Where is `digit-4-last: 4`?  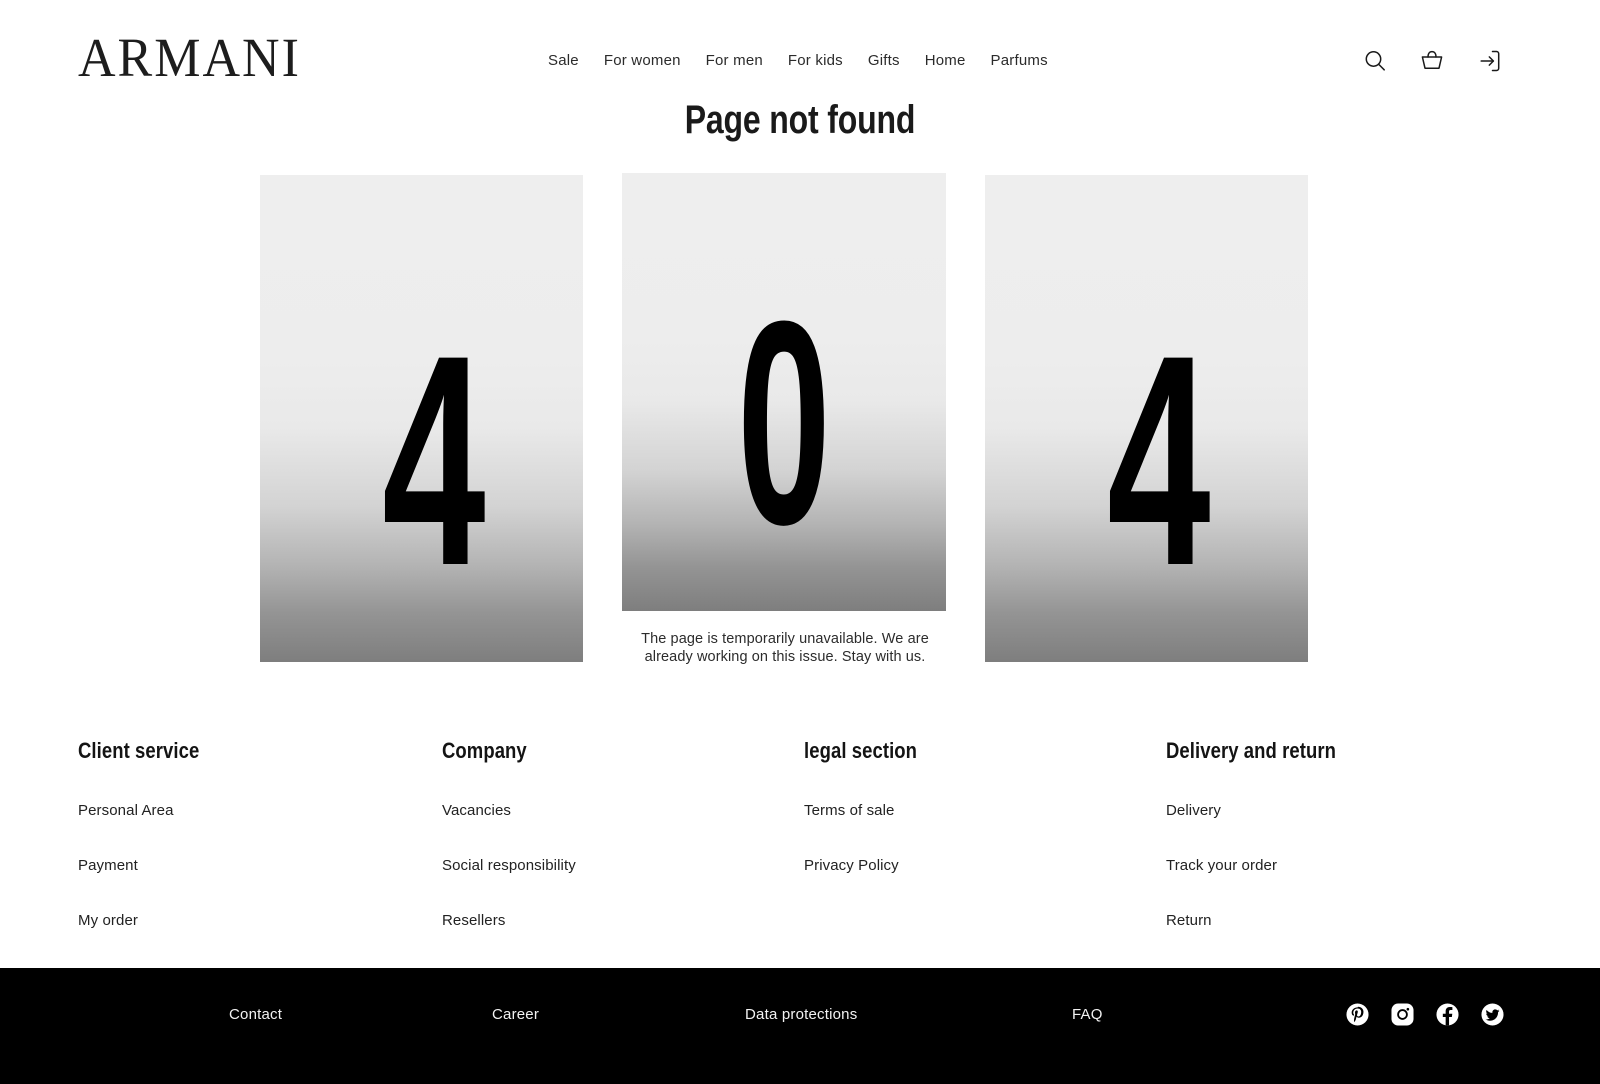 digit-4-last: 4 is located at coordinates (1159, 460).